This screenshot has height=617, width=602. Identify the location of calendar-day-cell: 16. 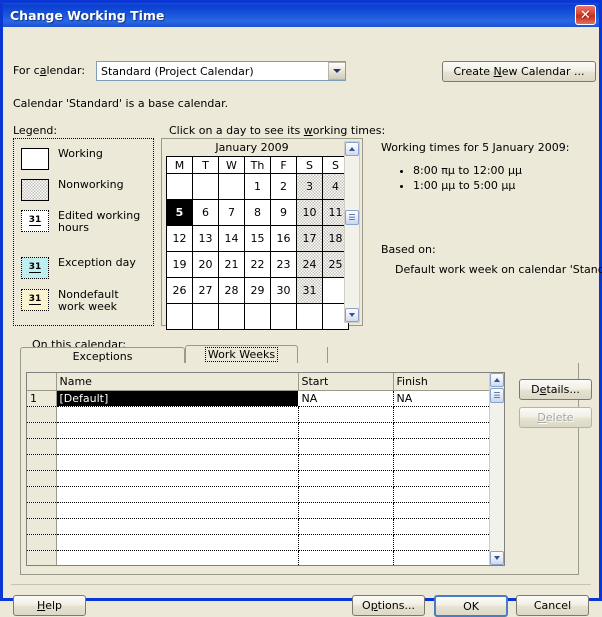
(283, 238).